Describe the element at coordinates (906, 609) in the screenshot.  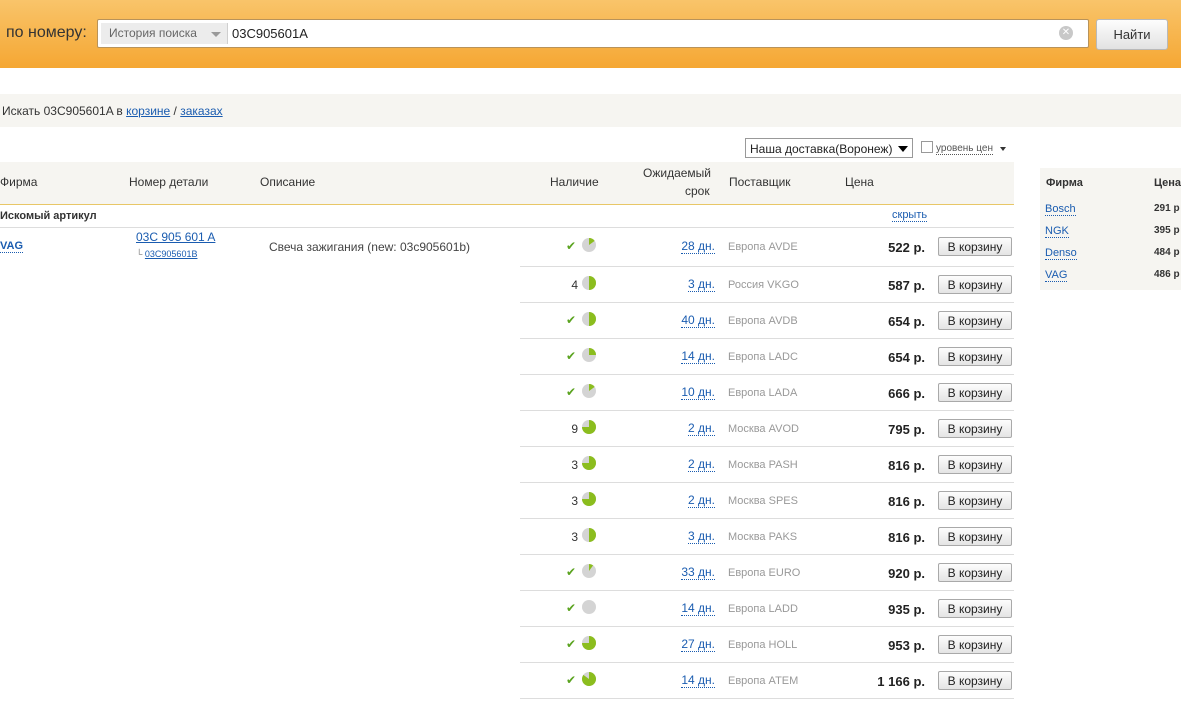
I see `offer-price: 935 р.` at that location.